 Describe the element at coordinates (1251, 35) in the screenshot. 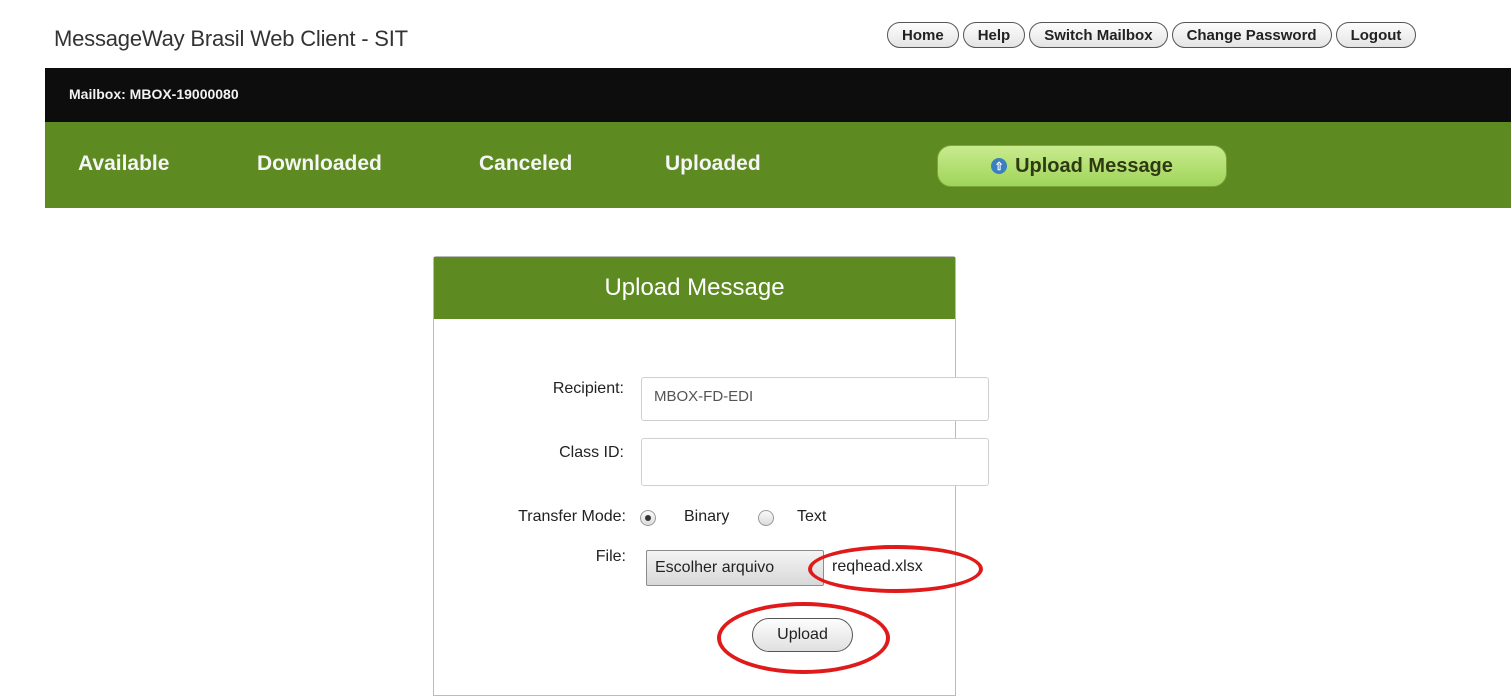

I see `change-password-button: Change Password` at that location.